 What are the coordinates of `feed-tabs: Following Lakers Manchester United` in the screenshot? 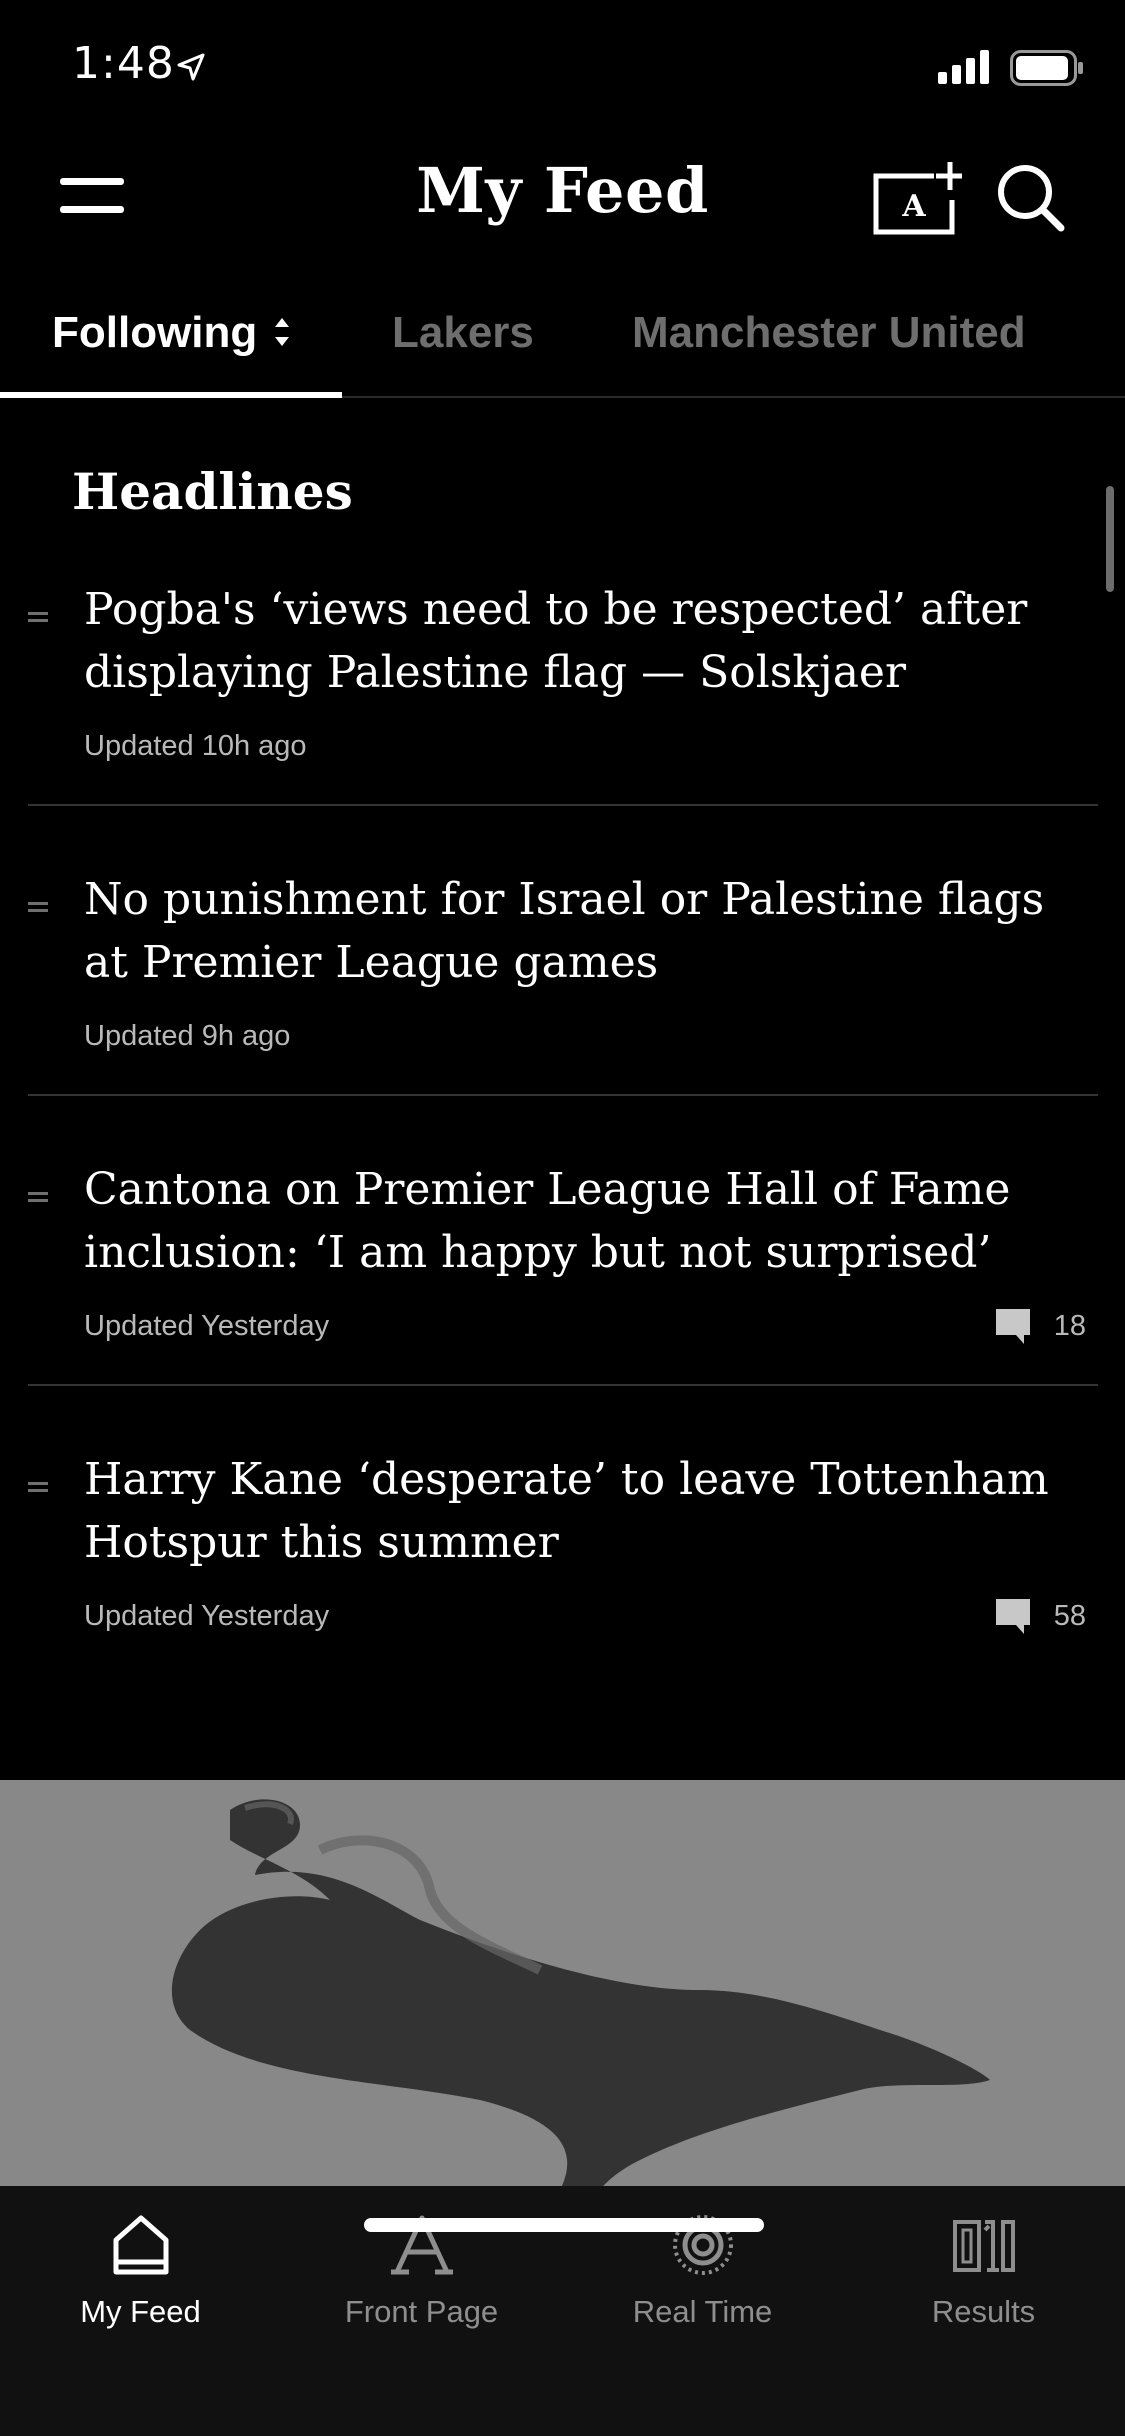 It's located at (562, 344).